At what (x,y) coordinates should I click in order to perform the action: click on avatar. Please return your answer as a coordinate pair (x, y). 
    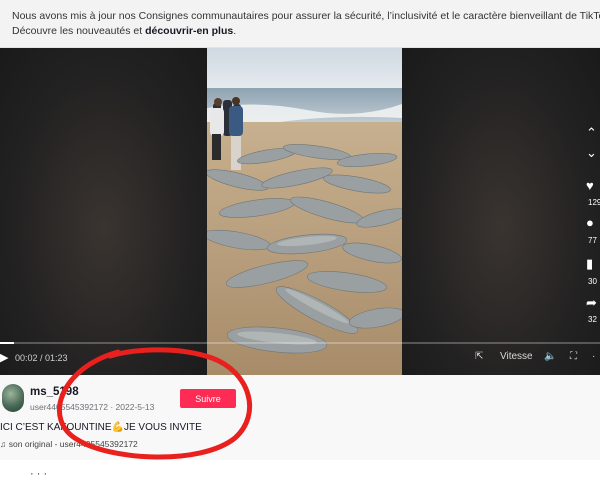
    Looking at the image, I should click on (13, 398).